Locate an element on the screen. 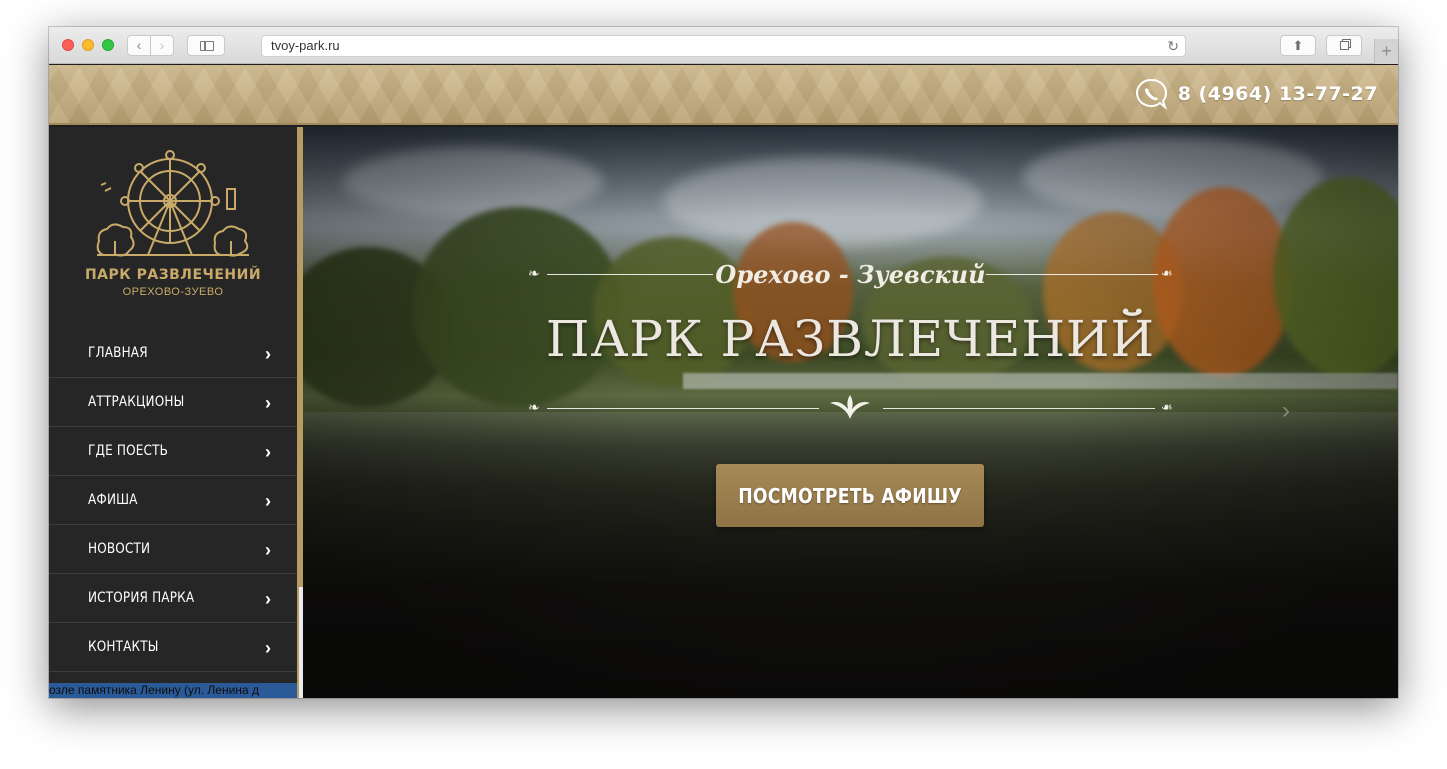 The height and width of the screenshot is (769, 1447). menu-item-home: ГЛАВНАЯ › is located at coordinates (173, 353).